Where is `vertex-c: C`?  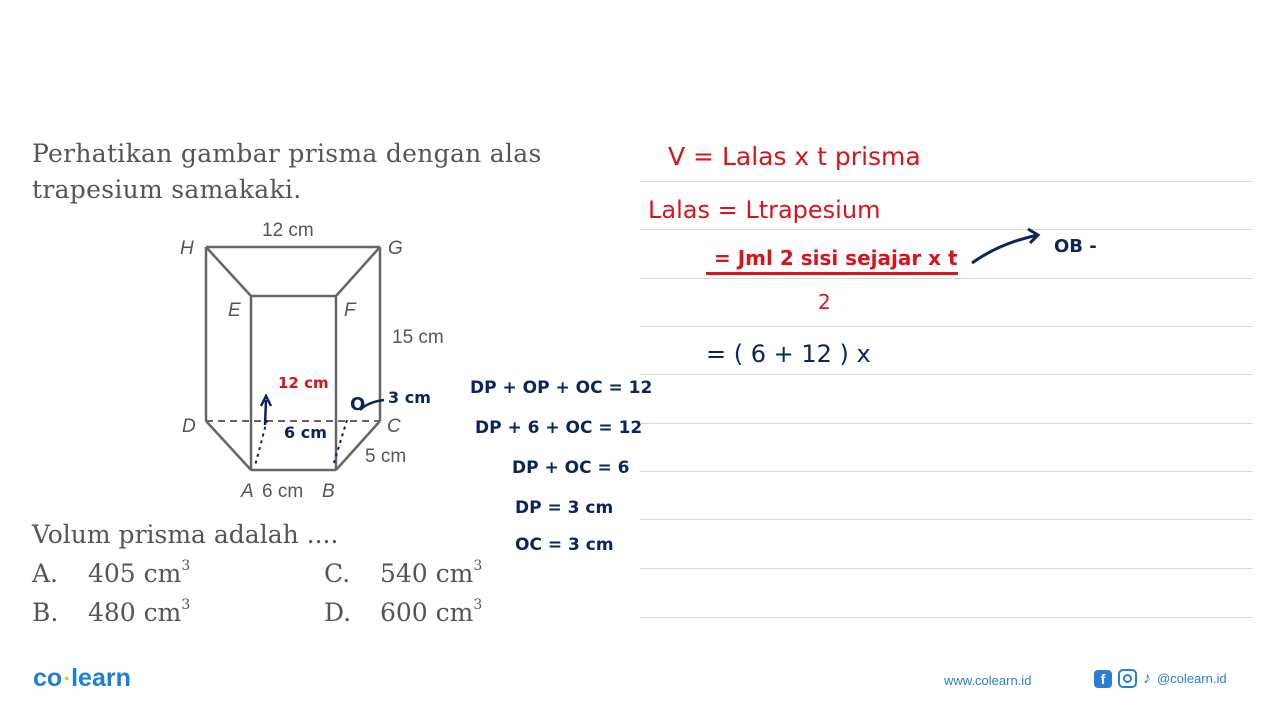 vertex-c: C is located at coordinates (394, 426).